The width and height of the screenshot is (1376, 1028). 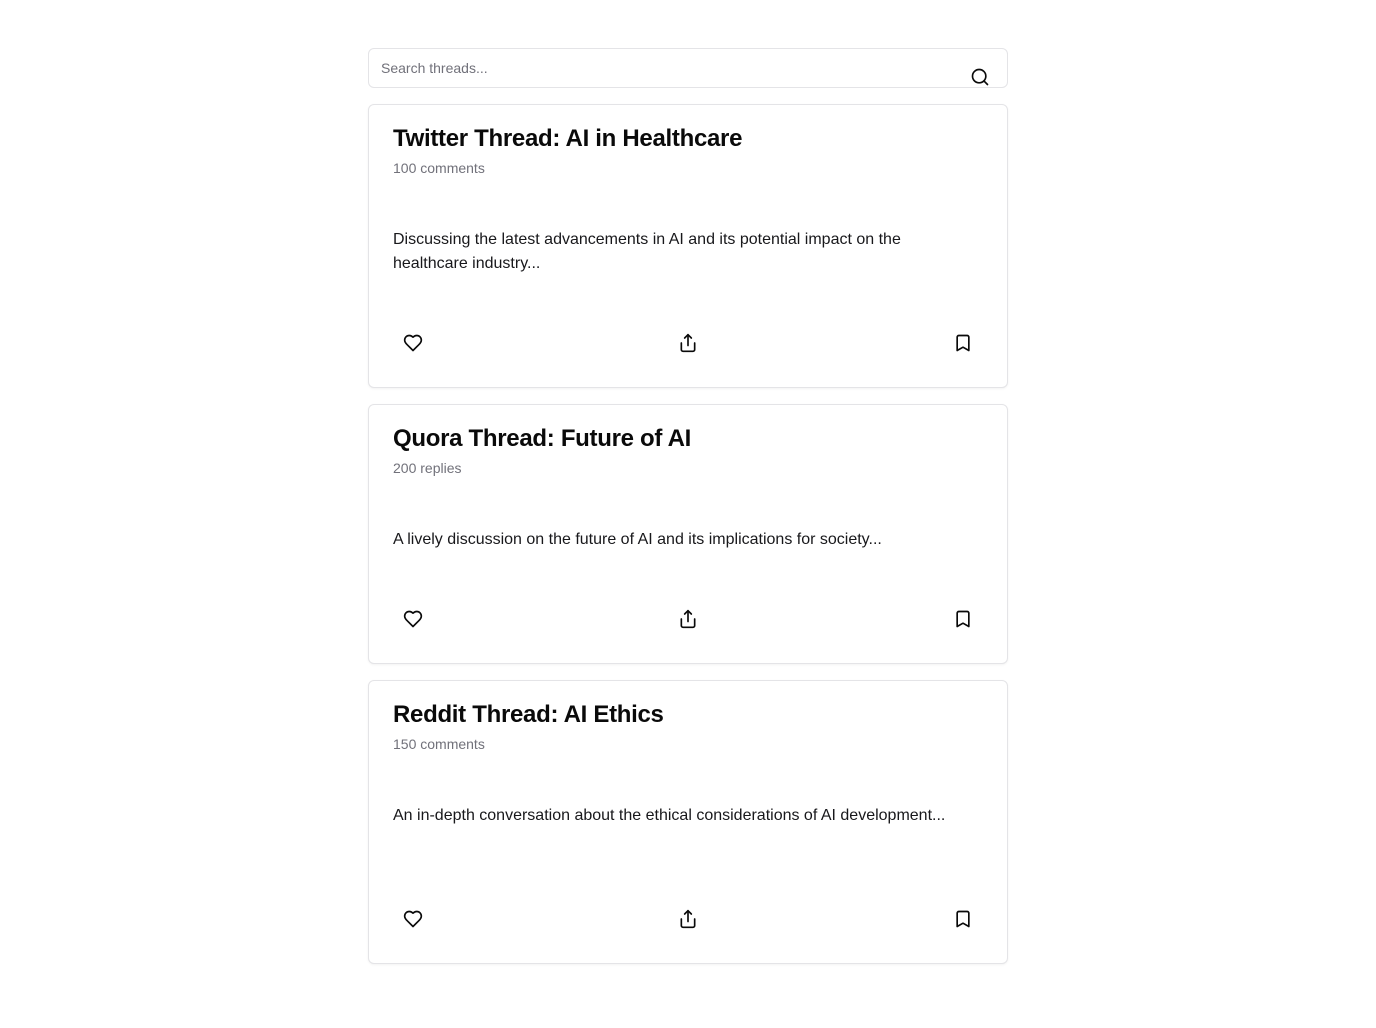 I want to click on thread-reply-count: 200 replies, so click(x=427, y=468).